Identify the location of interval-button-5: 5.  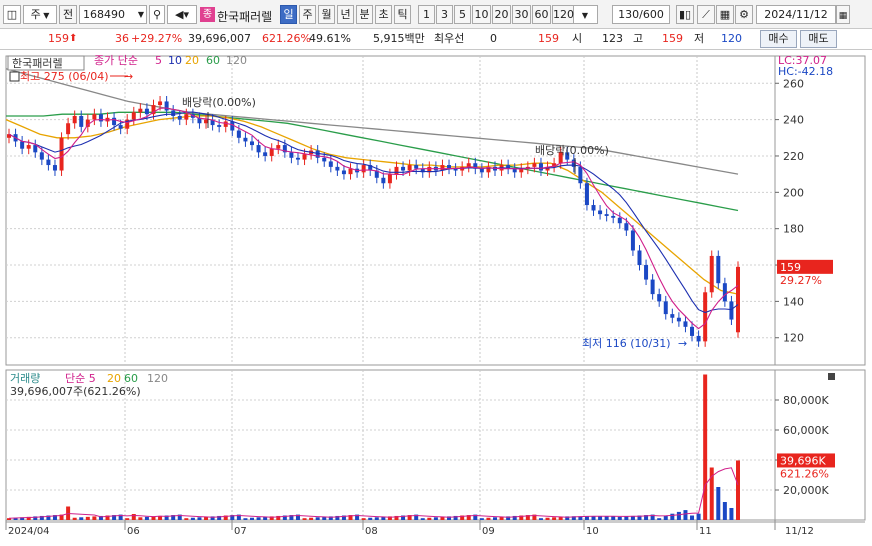
(462, 14).